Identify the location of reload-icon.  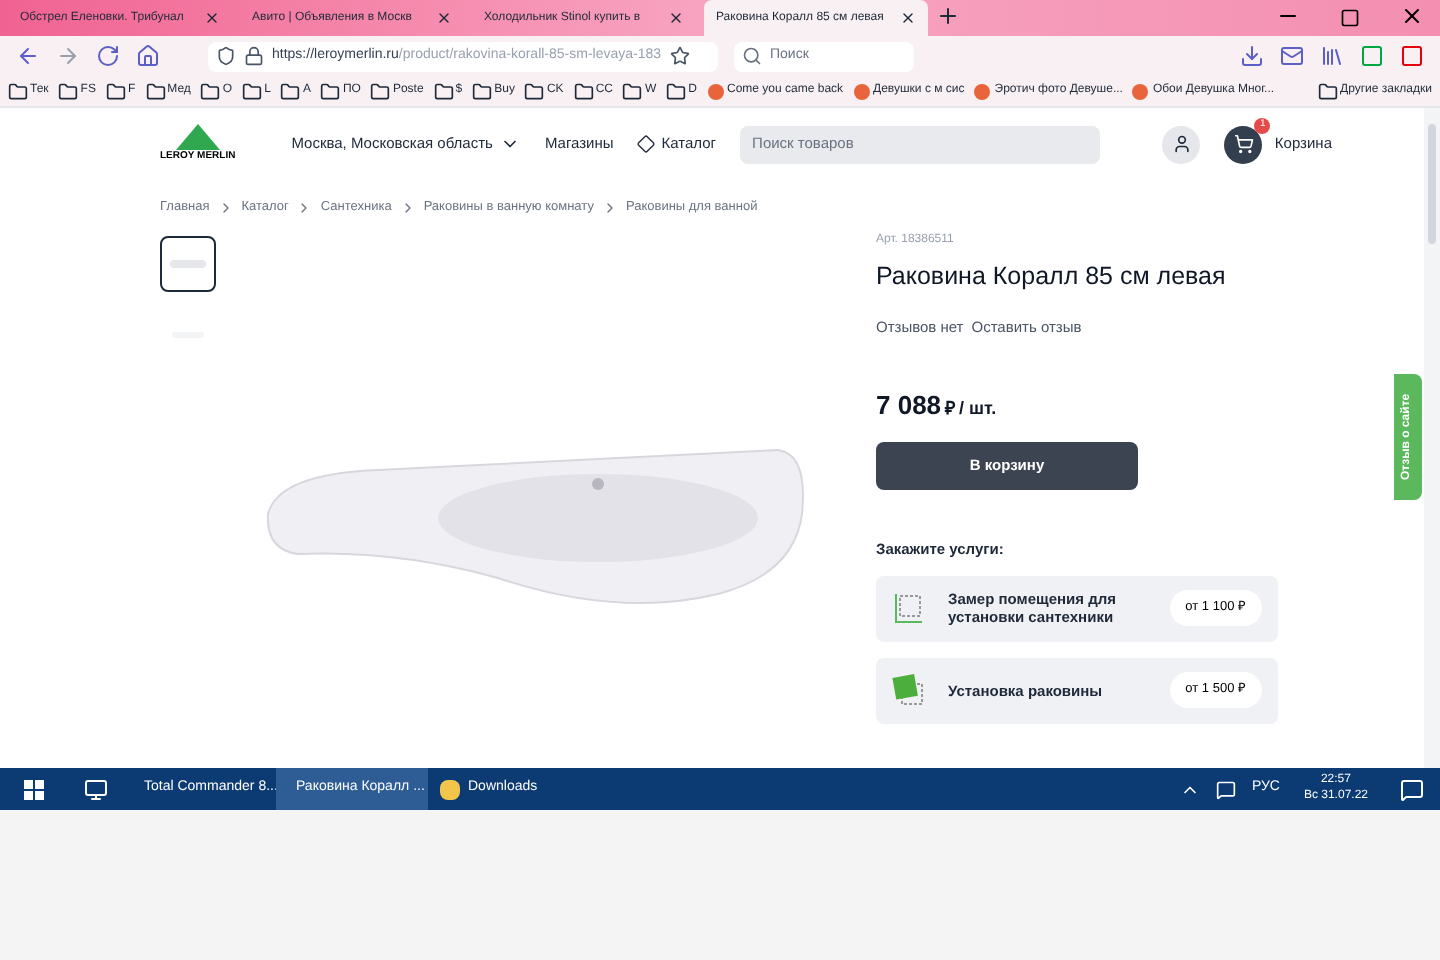
(108, 56).